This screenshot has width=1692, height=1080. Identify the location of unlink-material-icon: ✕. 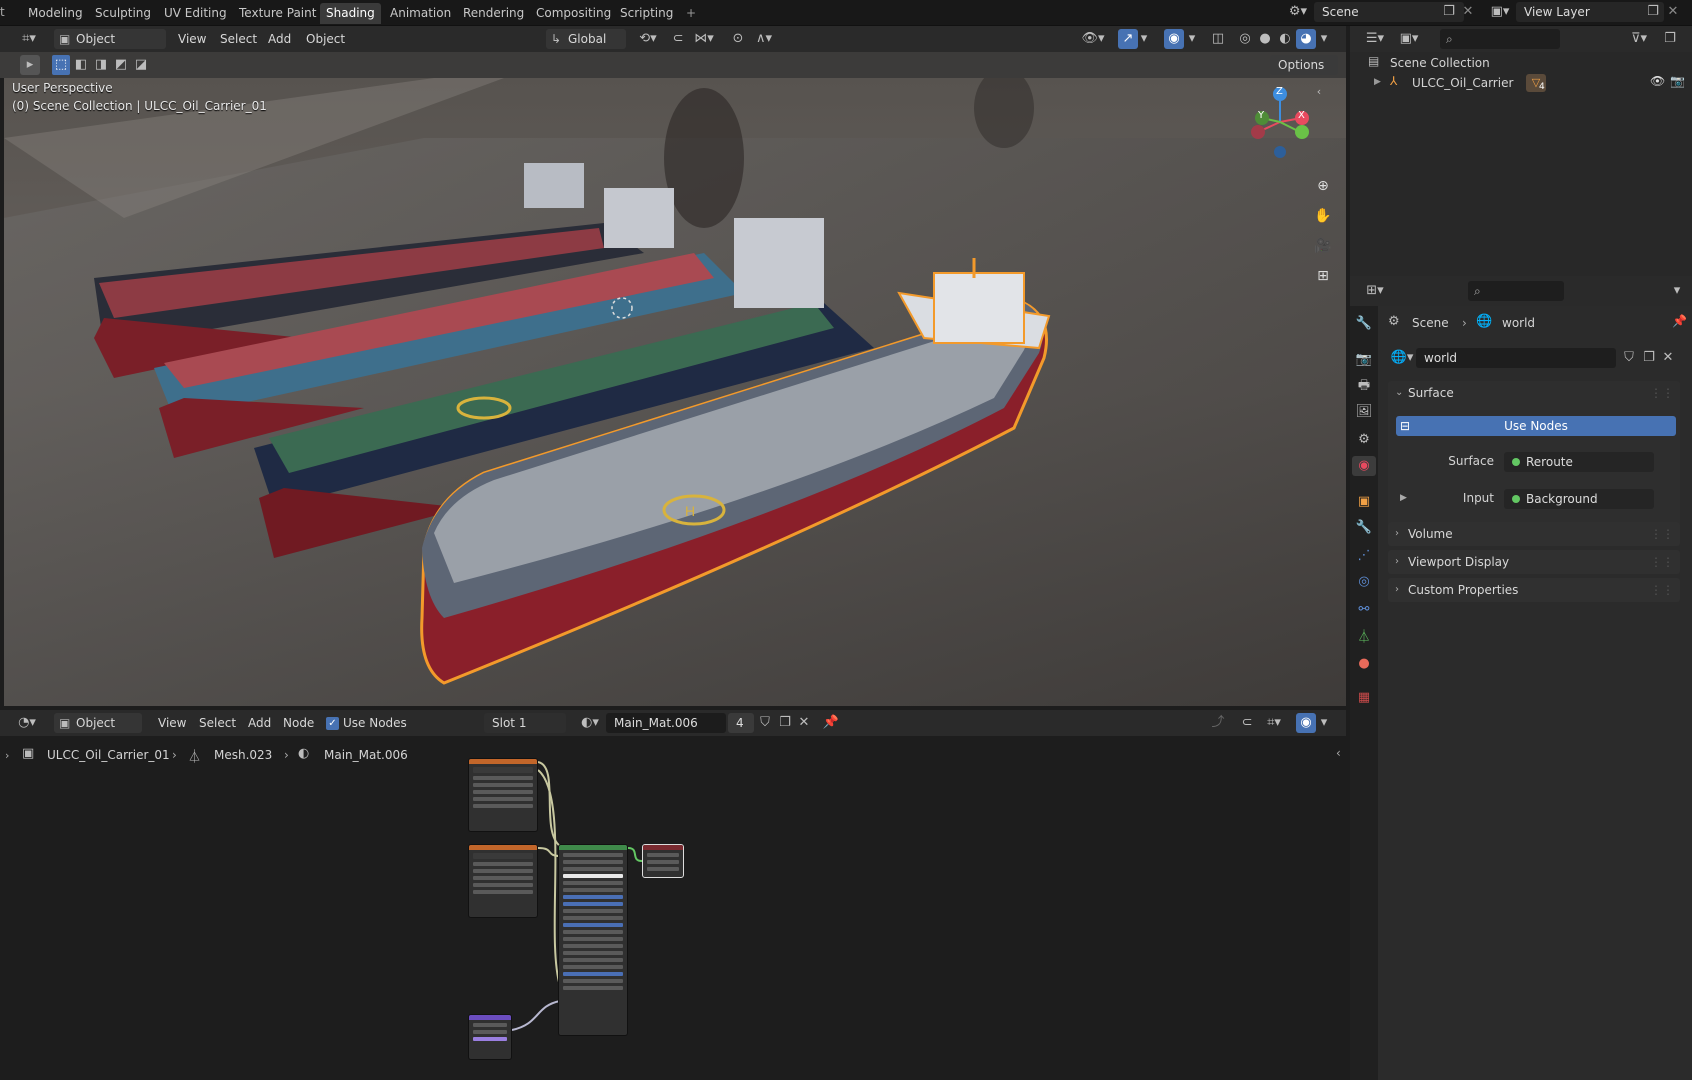
(804, 723).